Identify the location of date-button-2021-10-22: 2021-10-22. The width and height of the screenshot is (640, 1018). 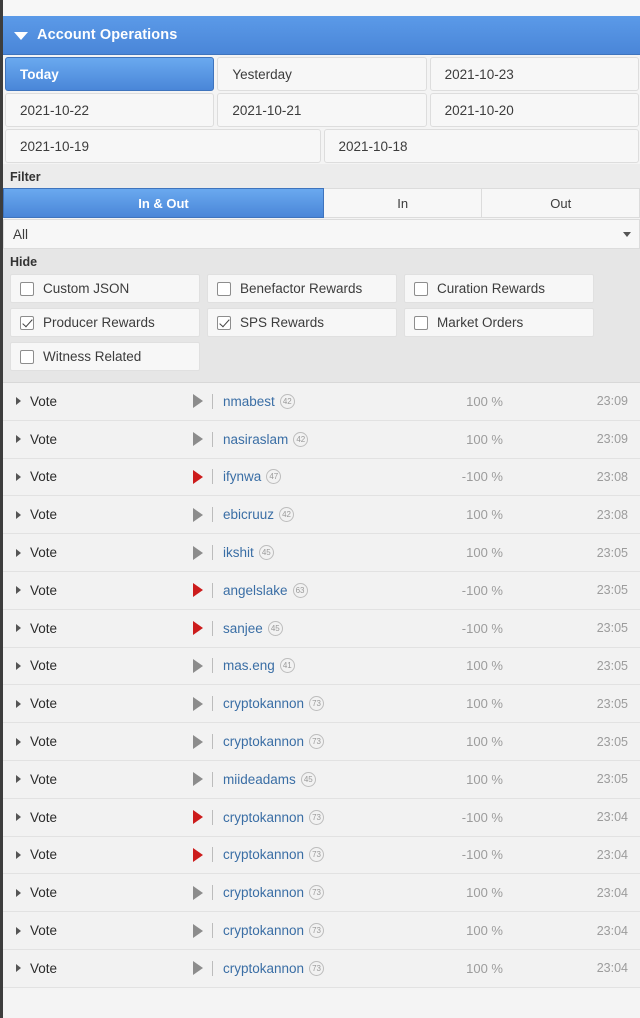
(110, 110).